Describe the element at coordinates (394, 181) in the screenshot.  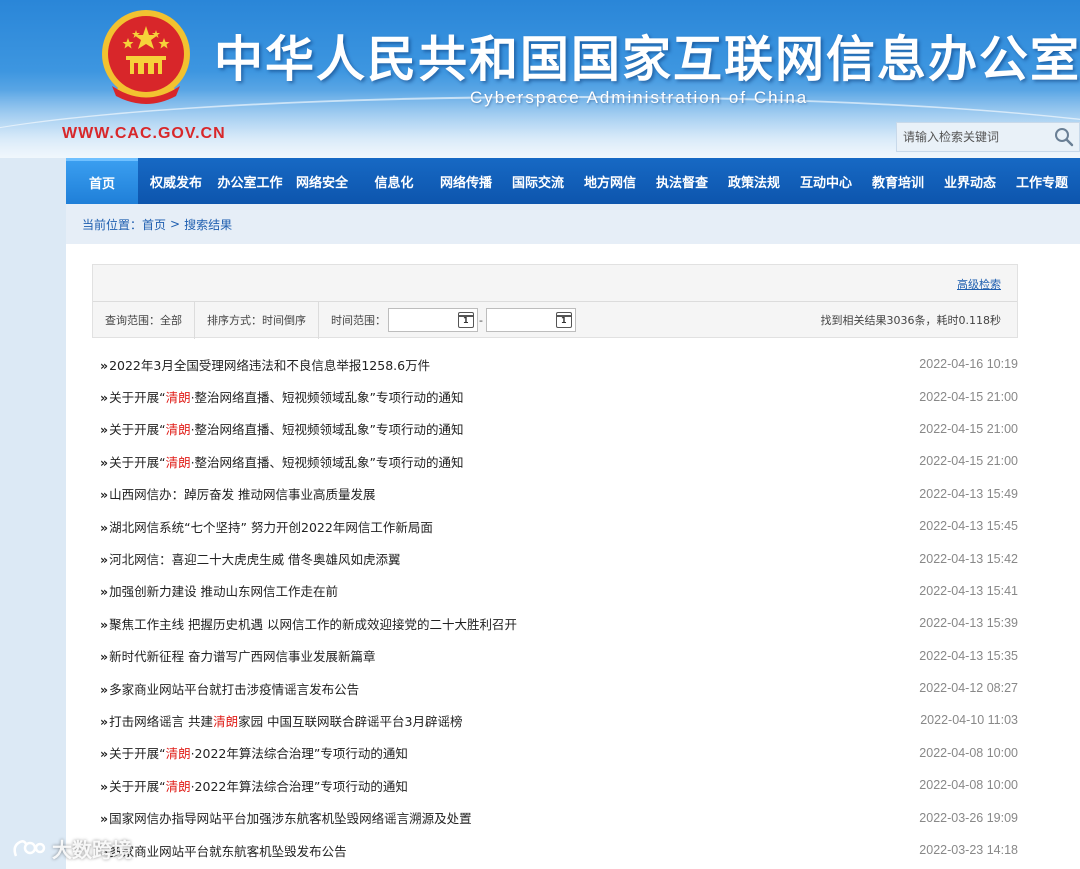
I see `nav-item: 信息化` at that location.